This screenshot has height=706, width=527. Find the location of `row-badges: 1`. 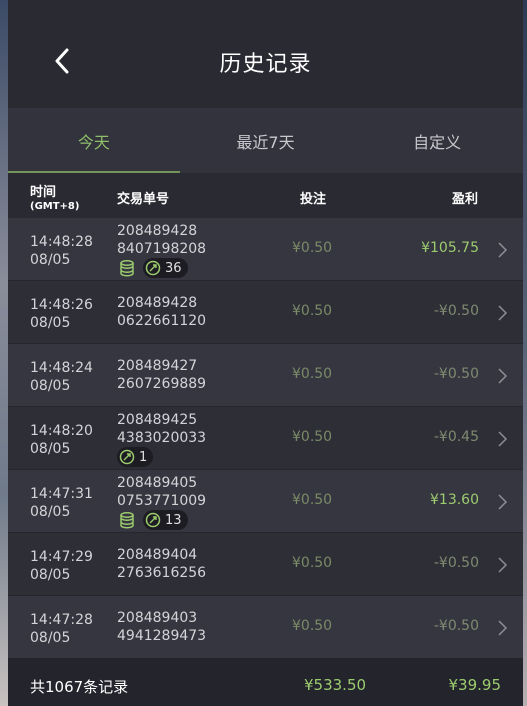

row-badges: 1 is located at coordinates (135, 457).